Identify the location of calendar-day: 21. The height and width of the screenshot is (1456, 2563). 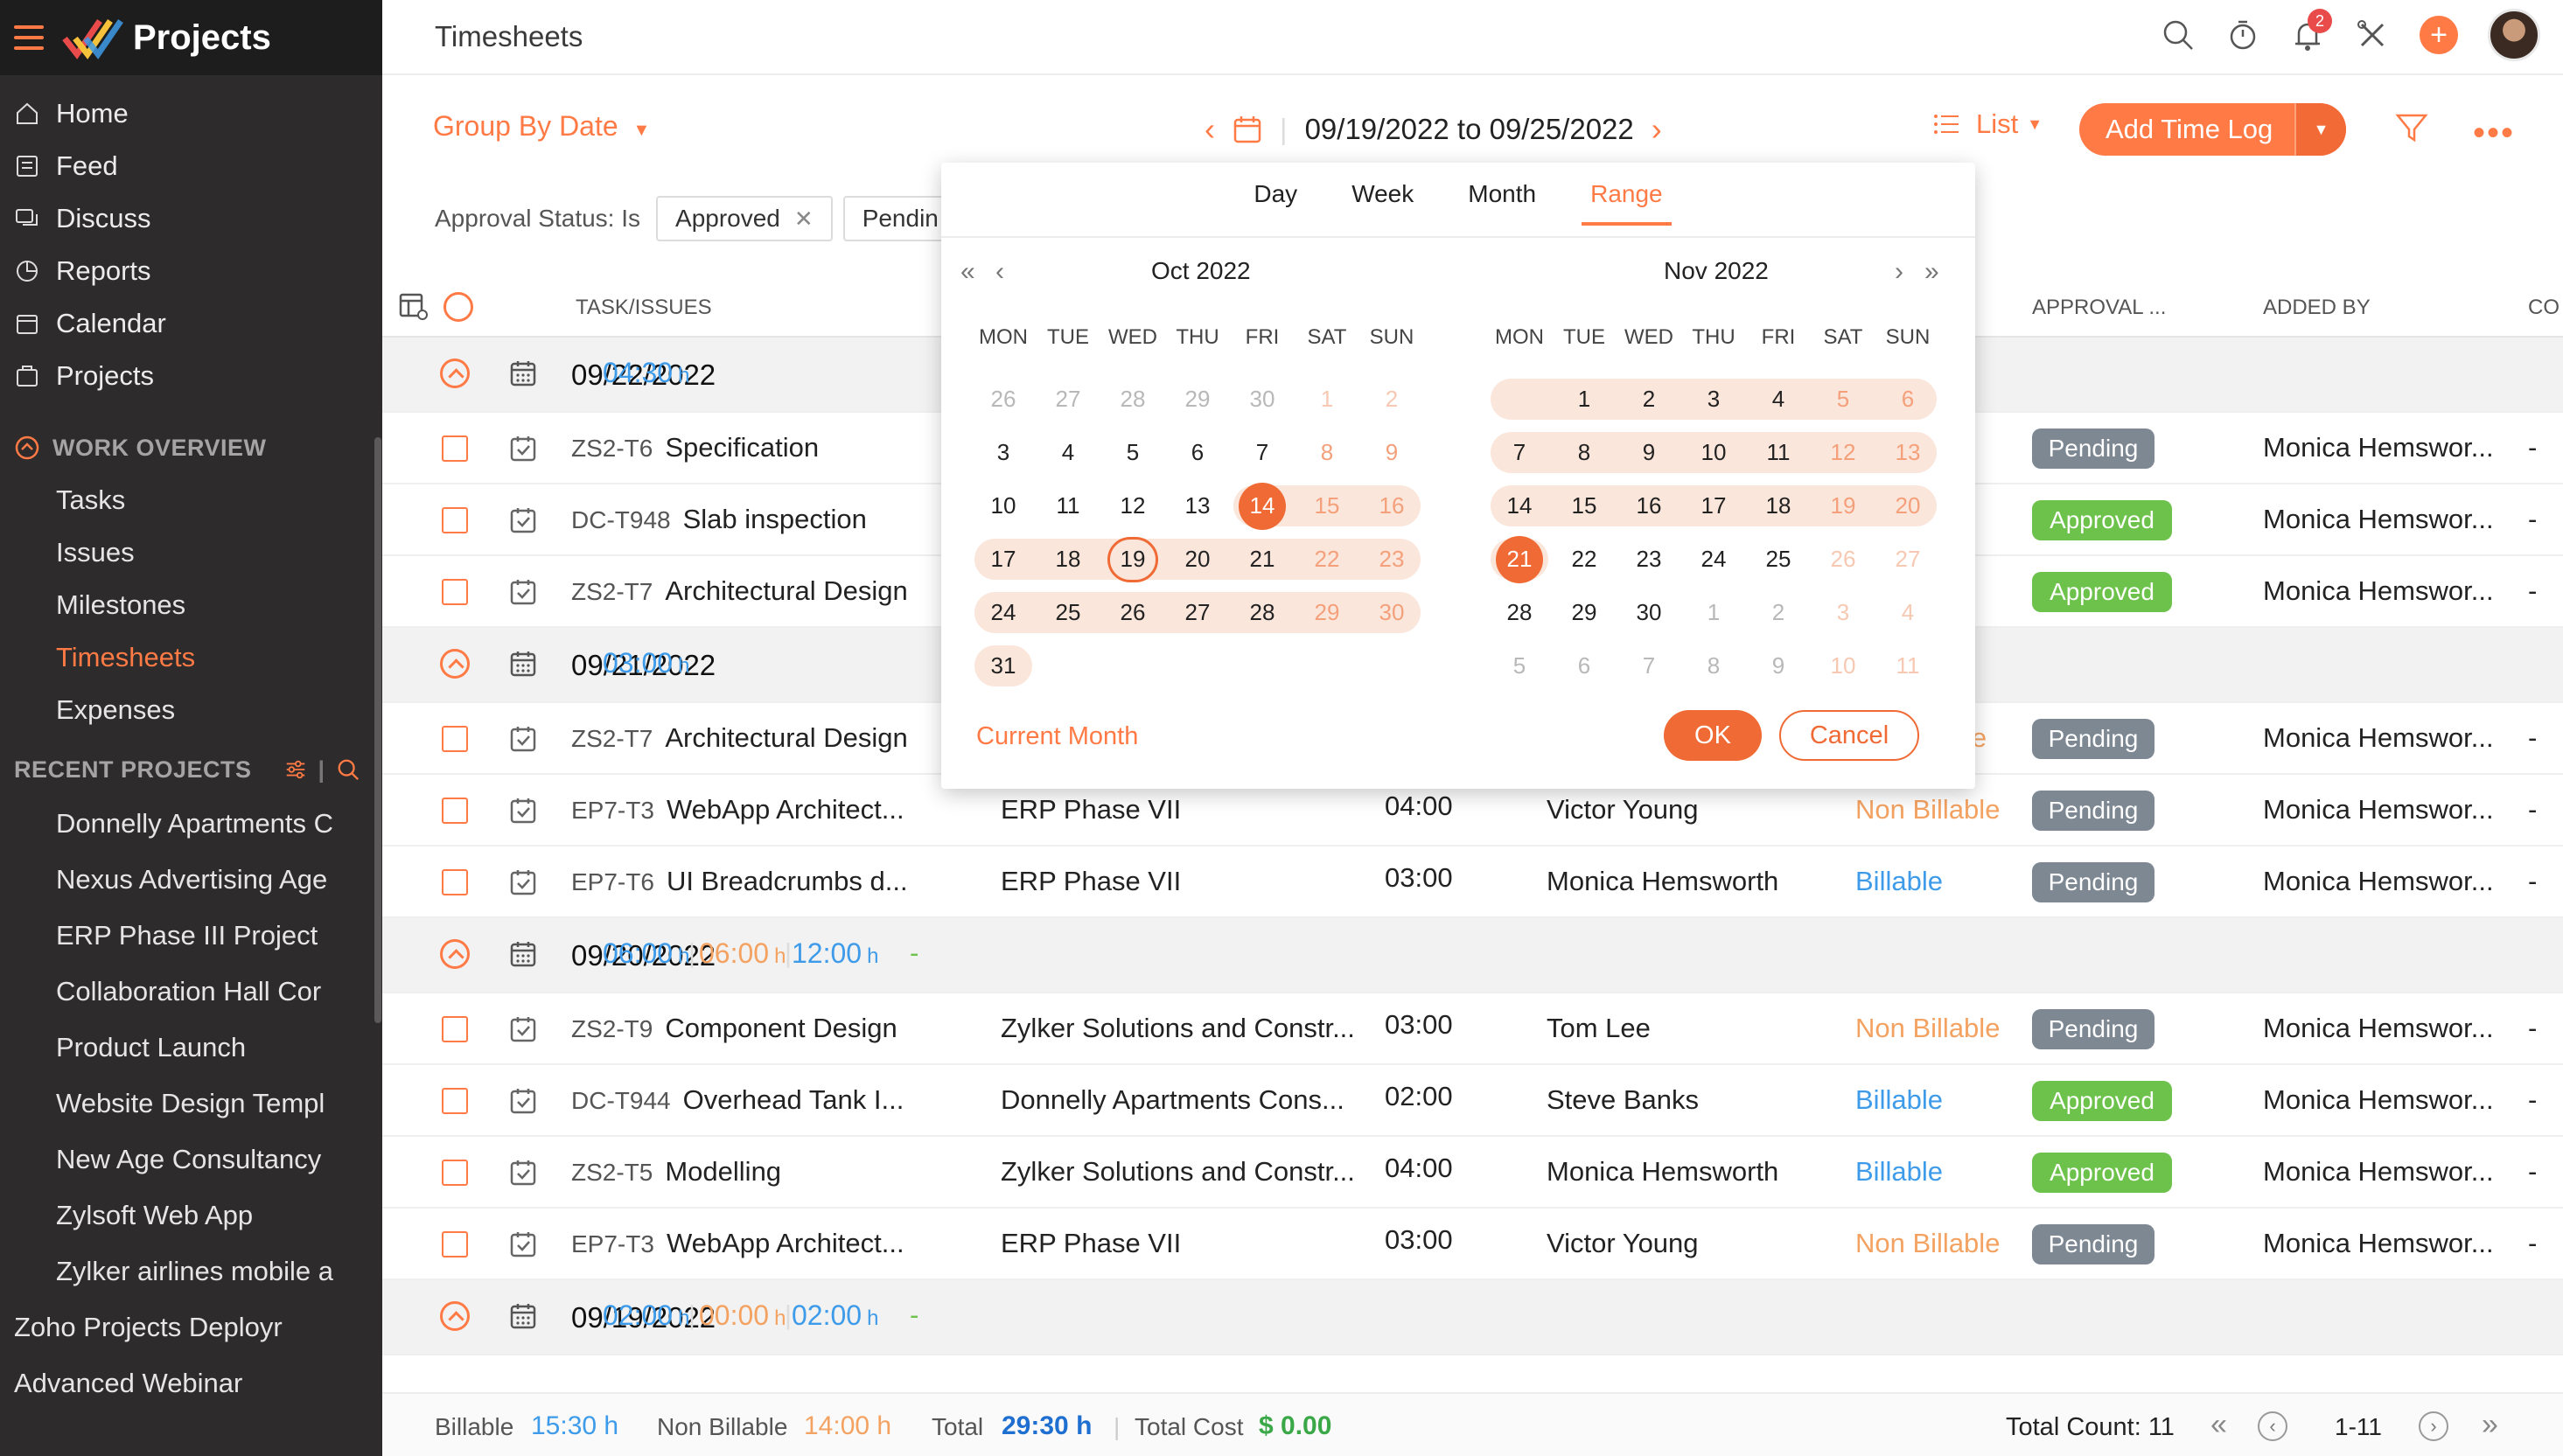
(1262, 559).